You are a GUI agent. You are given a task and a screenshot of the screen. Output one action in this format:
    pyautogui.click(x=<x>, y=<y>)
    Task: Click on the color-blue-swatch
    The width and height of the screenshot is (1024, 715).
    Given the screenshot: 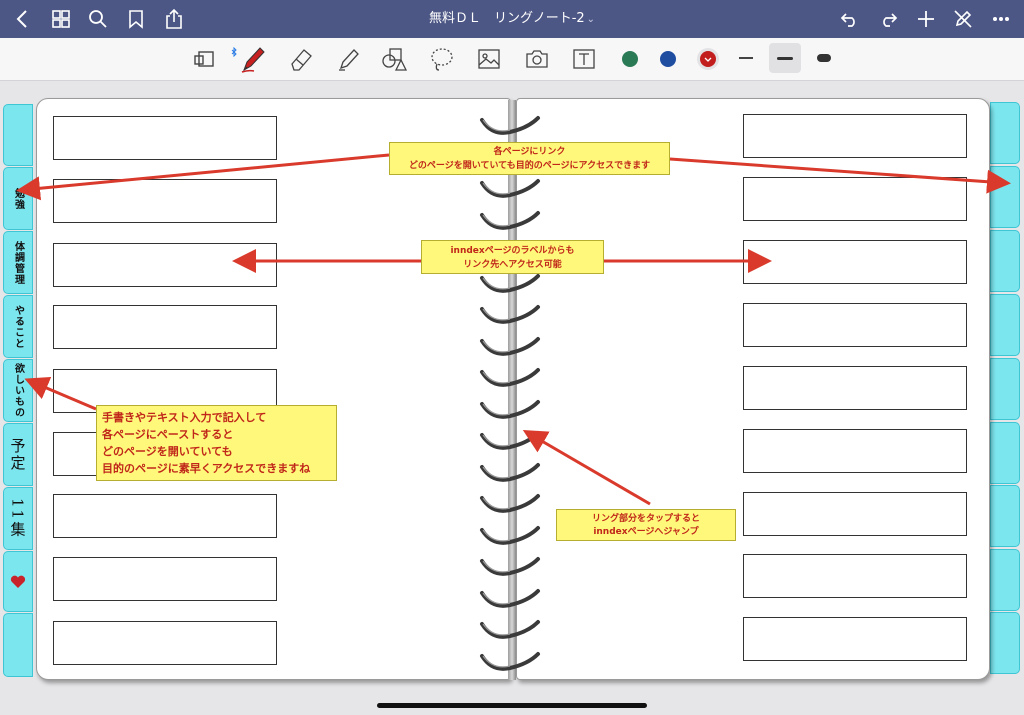 What is the action you would take?
    pyautogui.click(x=668, y=59)
    